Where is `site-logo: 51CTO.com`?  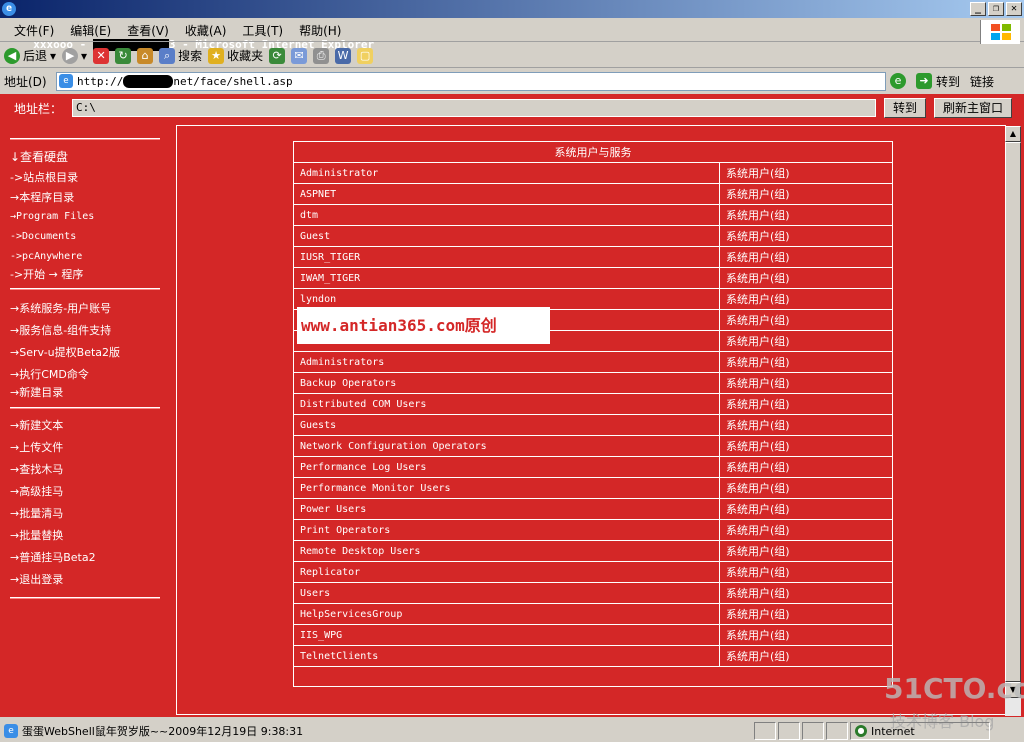 site-logo: 51CTO.com is located at coordinates (954, 688).